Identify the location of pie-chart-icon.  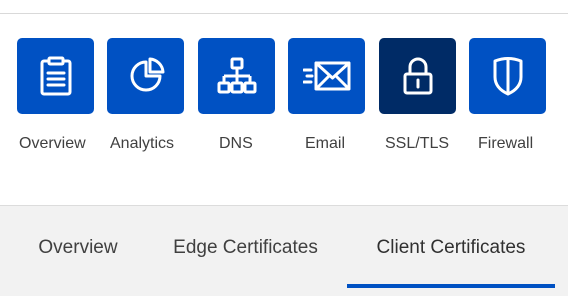
(146, 76).